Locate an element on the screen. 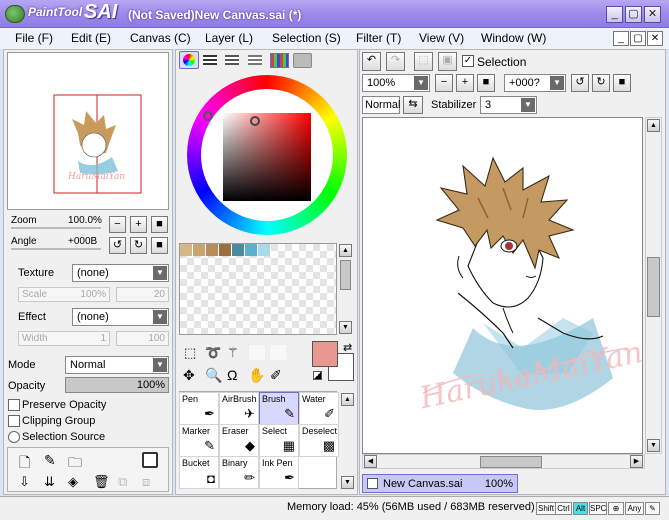  intermediate-color-tab is located at coordinates (255, 60).